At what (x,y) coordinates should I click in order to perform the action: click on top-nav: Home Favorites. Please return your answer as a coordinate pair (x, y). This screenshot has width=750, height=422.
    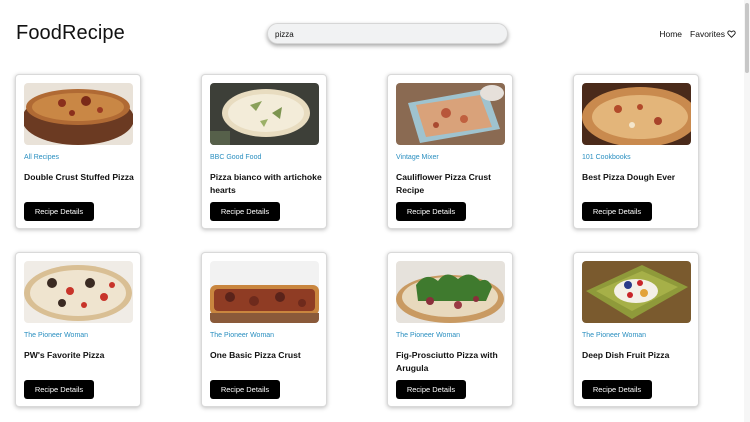
    Looking at the image, I should click on (697, 34).